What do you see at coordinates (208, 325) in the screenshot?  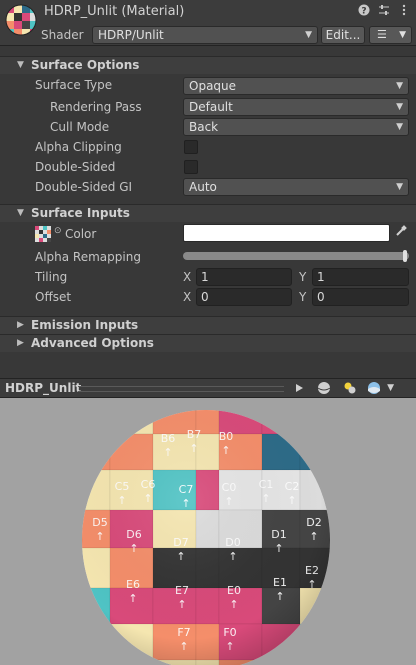 I see `section-emission-inputs: ▶ Emission Inputs` at bounding box center [208, 325].